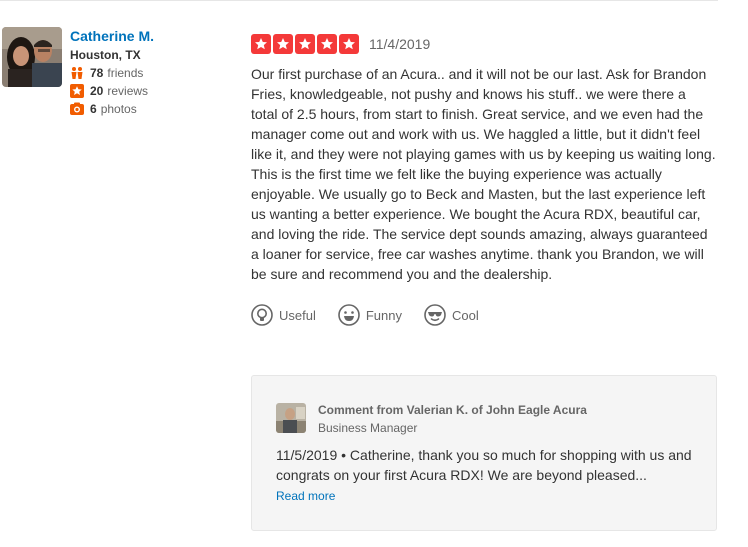 The image size is (748, 547). I want to click on user-name: Catherine M., so click(150, 36).